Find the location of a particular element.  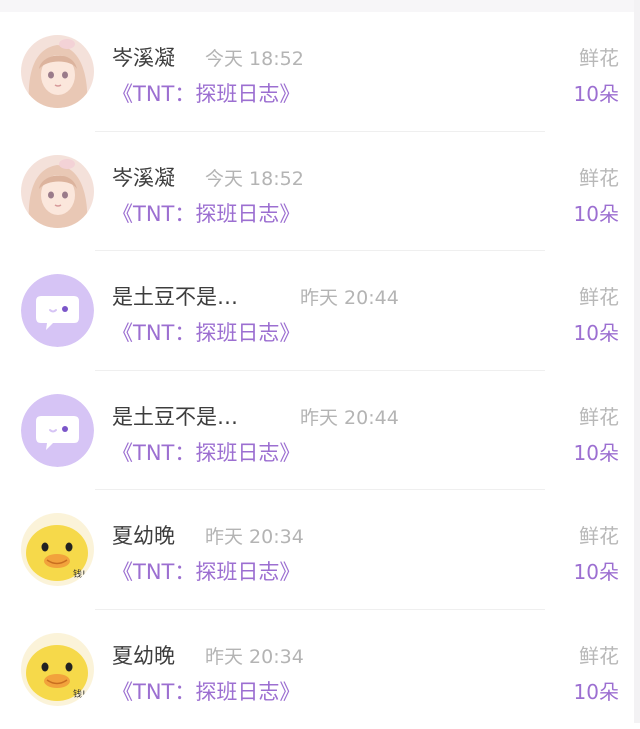

top-strip is located at coordinates (320, 6).